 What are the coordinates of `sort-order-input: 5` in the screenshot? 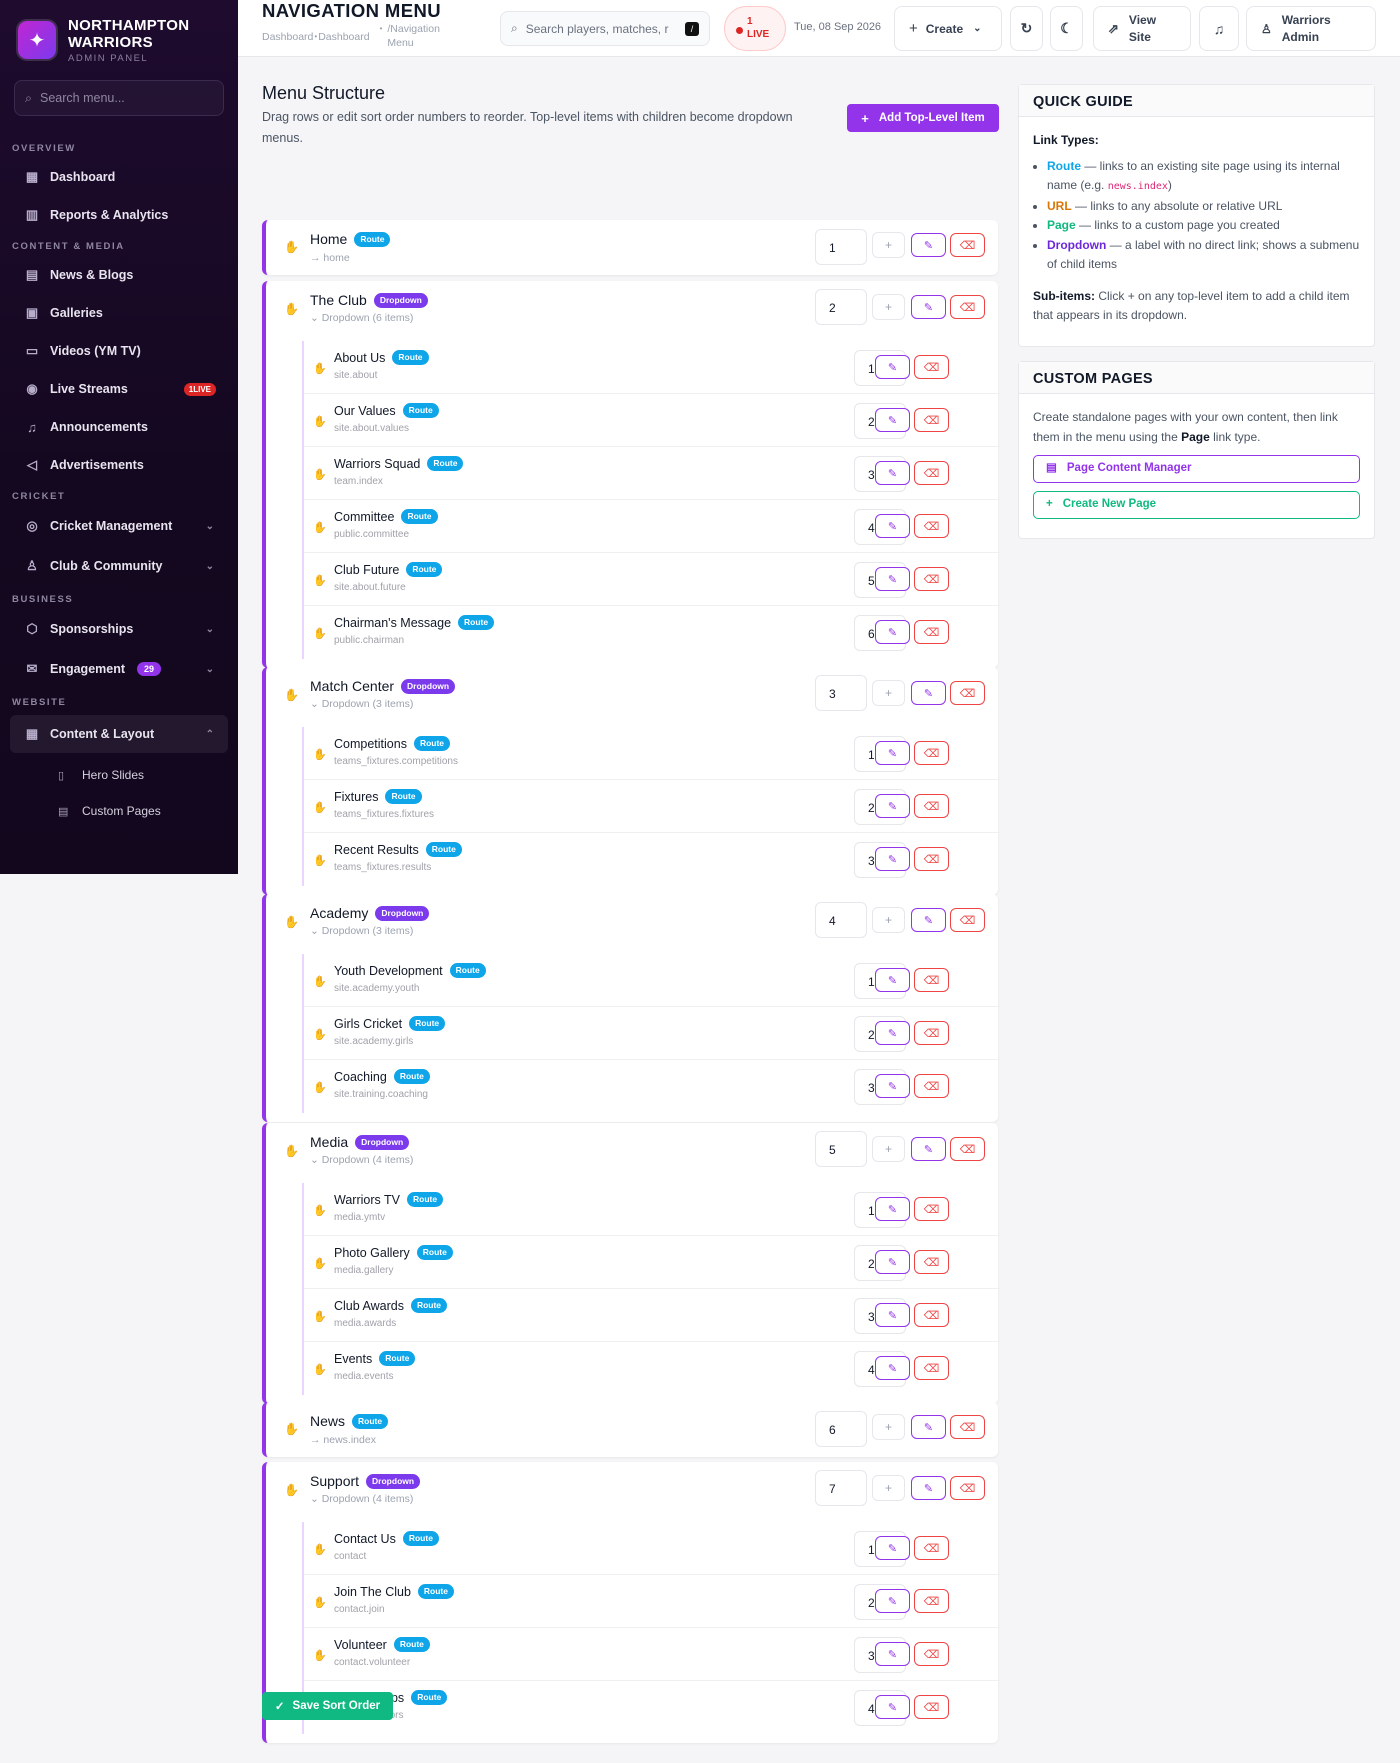 It's located at (841, 1149).